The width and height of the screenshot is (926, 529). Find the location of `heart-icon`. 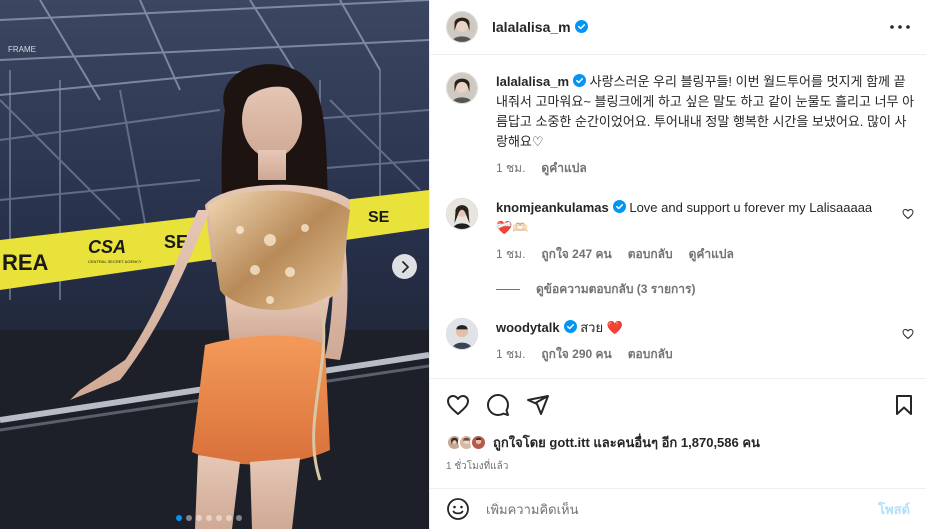

heart-icon is located at coordinates (458, 405).